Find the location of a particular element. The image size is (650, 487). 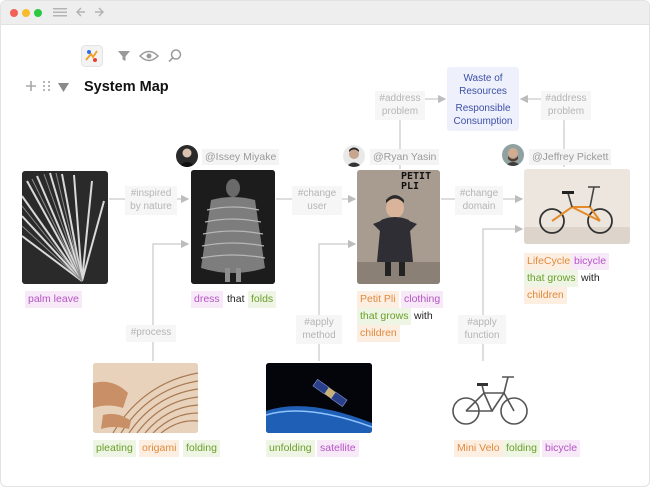

tag-dress: dress is located at coordinates (207, 299).